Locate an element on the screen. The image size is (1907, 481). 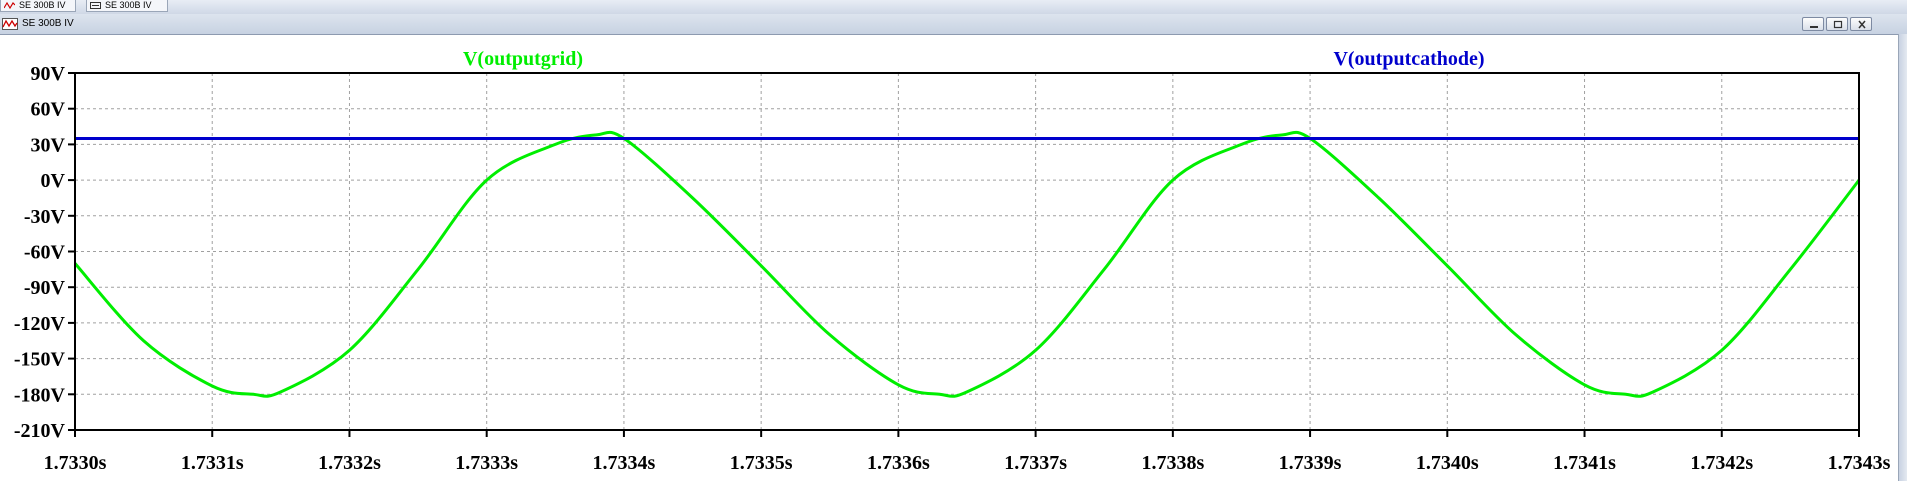
y-tick-label: -210V is located at coordinates (40, 431).